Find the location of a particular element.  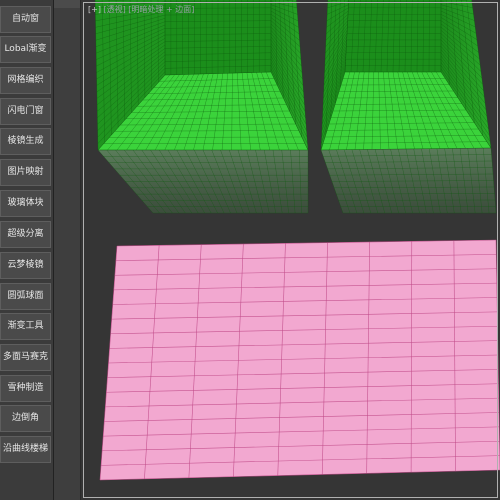

edge-chamfer-button: 边倒角 is located at coordinates (25, 418).